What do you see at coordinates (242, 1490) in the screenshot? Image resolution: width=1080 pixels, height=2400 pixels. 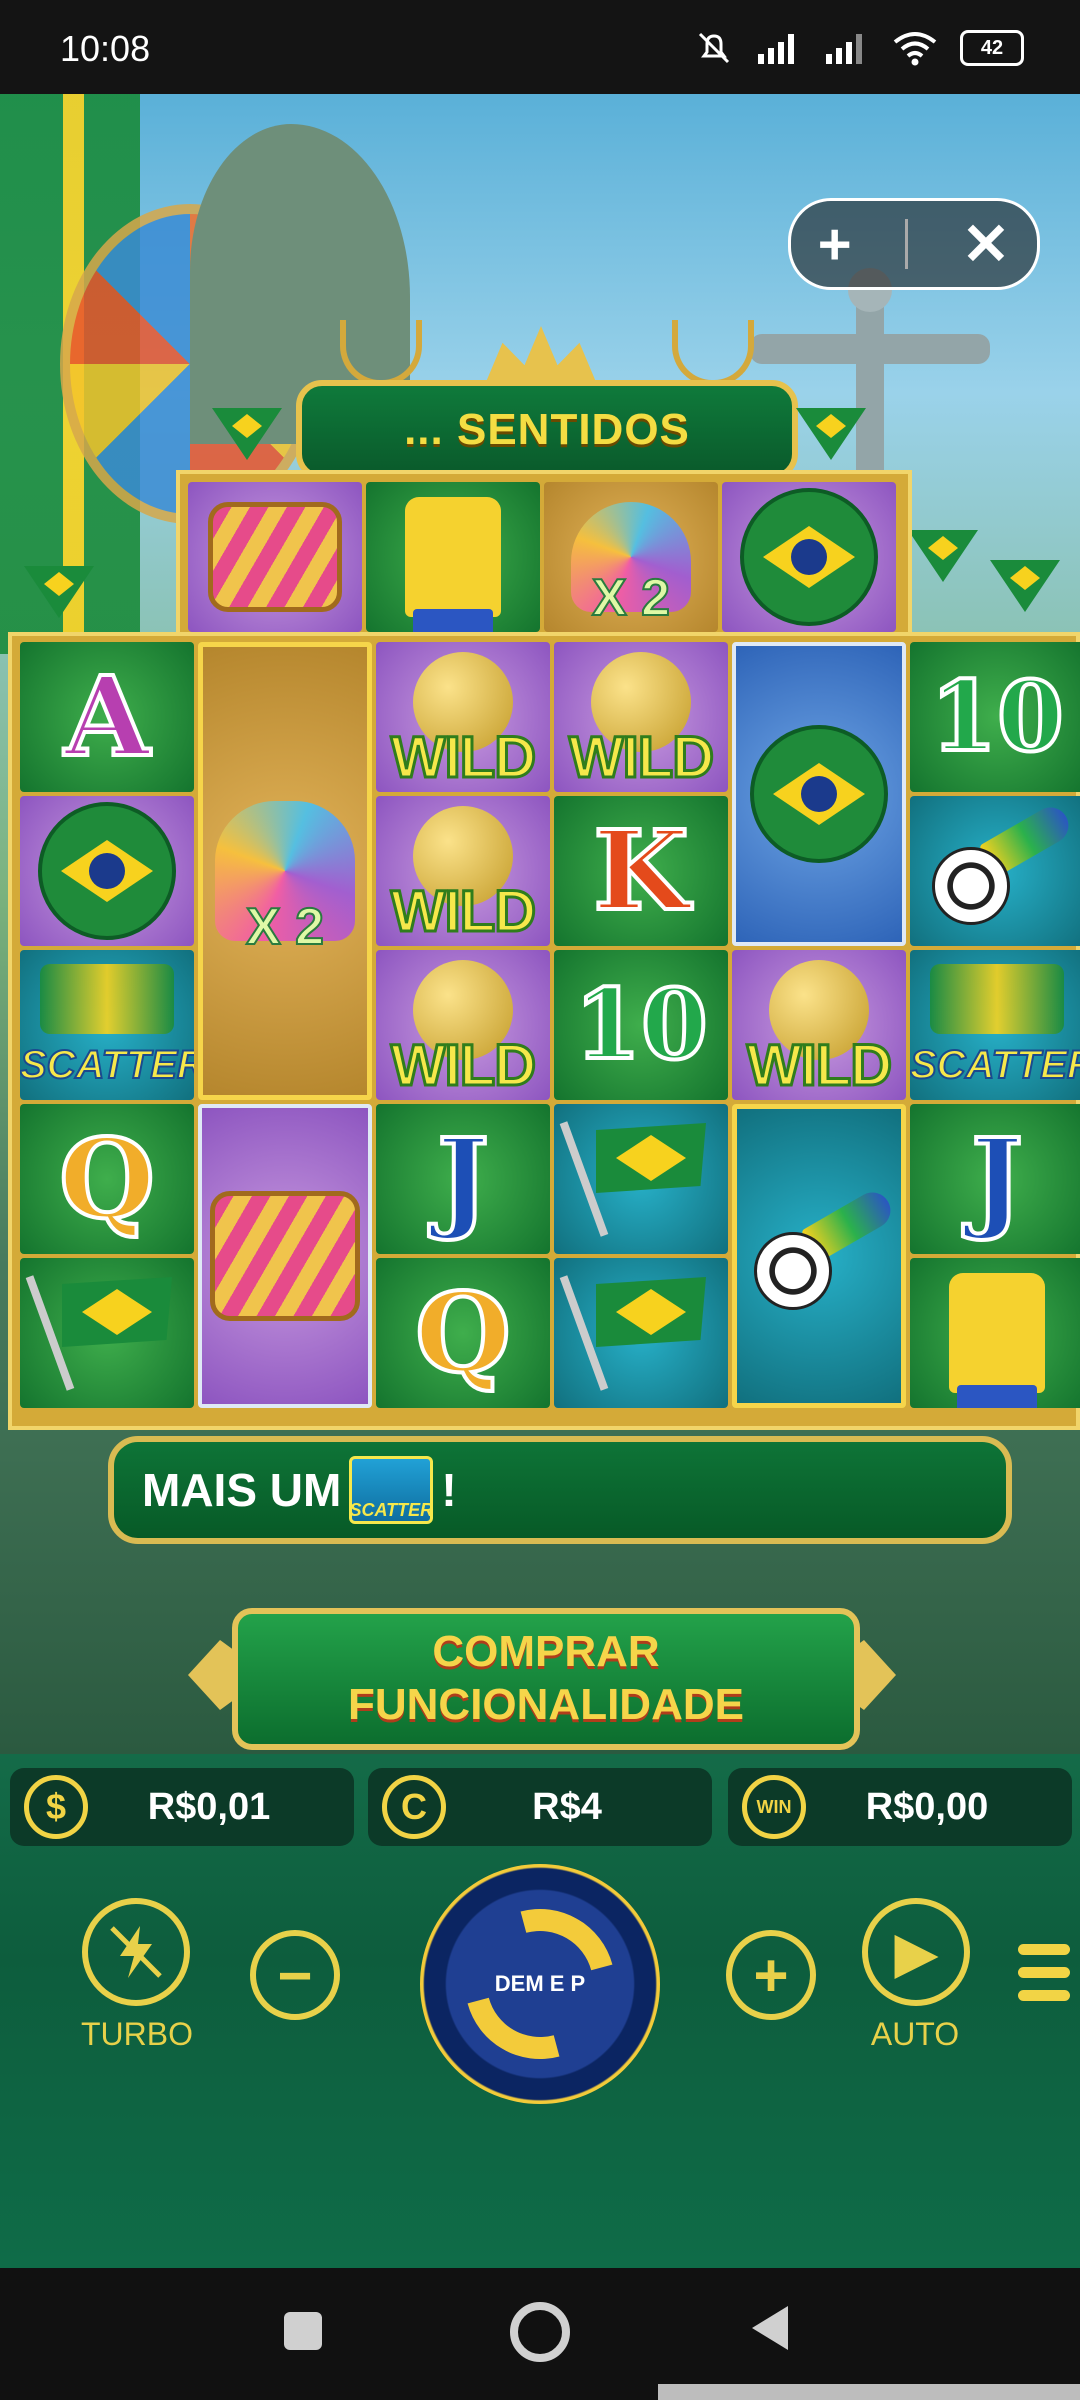 I see `message-prefix: MAIS UM` at bounding box center [242, 1490].